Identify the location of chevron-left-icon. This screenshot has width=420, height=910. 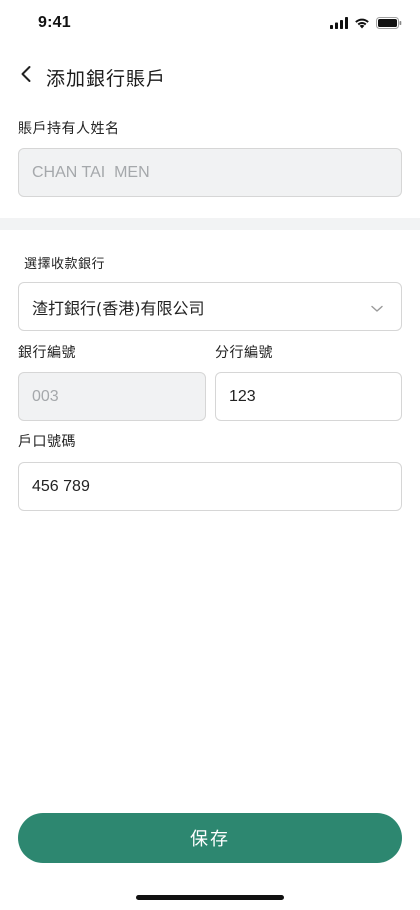
(26, 76).